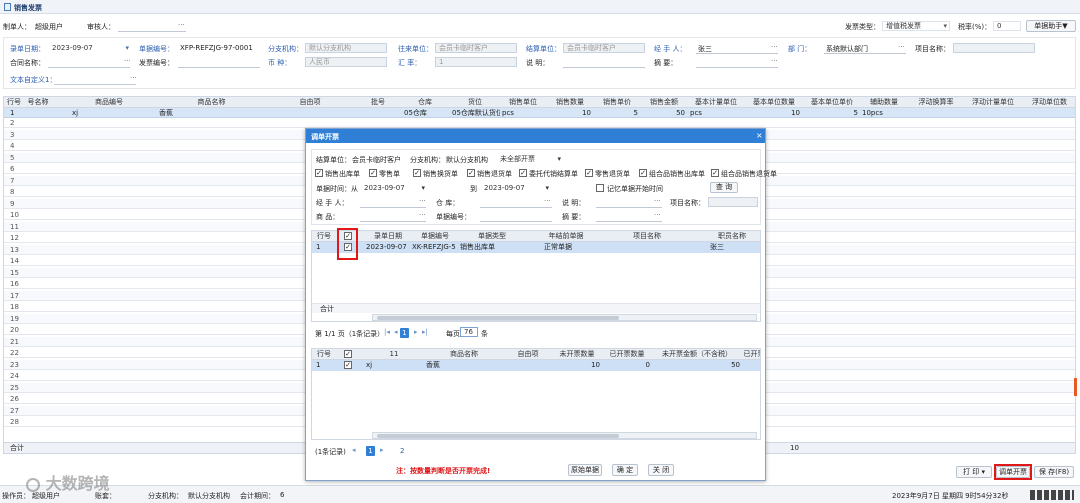 Image resolution: width=1080 pixels, height=503 pixels. I want to click on handler-label: 经 手 人：, so click(670, 49).